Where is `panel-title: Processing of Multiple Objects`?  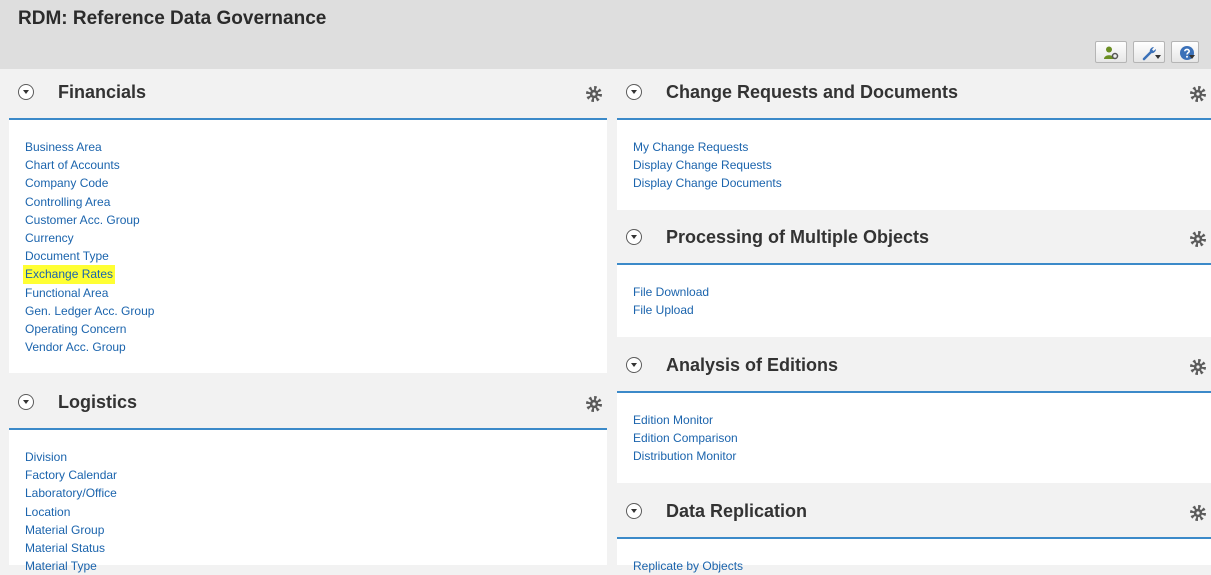
panel-title: Processing of Multiple Objects is located at coordinates (798, 237).